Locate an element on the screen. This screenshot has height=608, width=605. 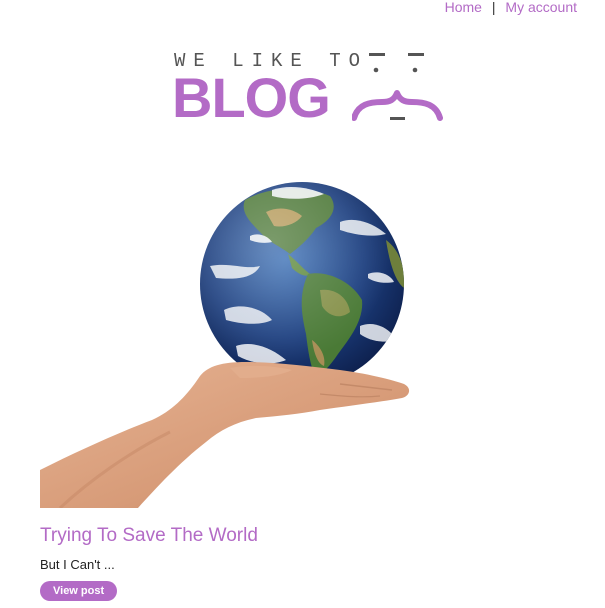
nav-my-account-link: My account is located at coordinates (541, 7).